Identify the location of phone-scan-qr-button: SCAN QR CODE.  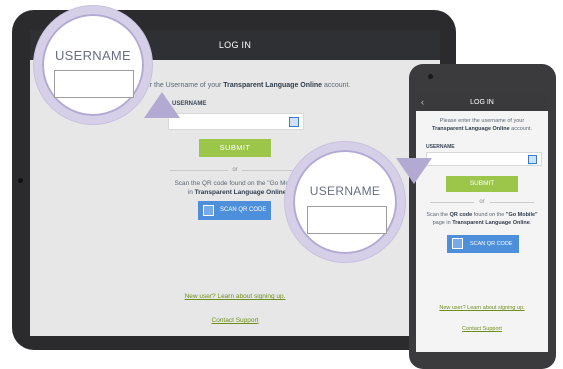
(483, 244).